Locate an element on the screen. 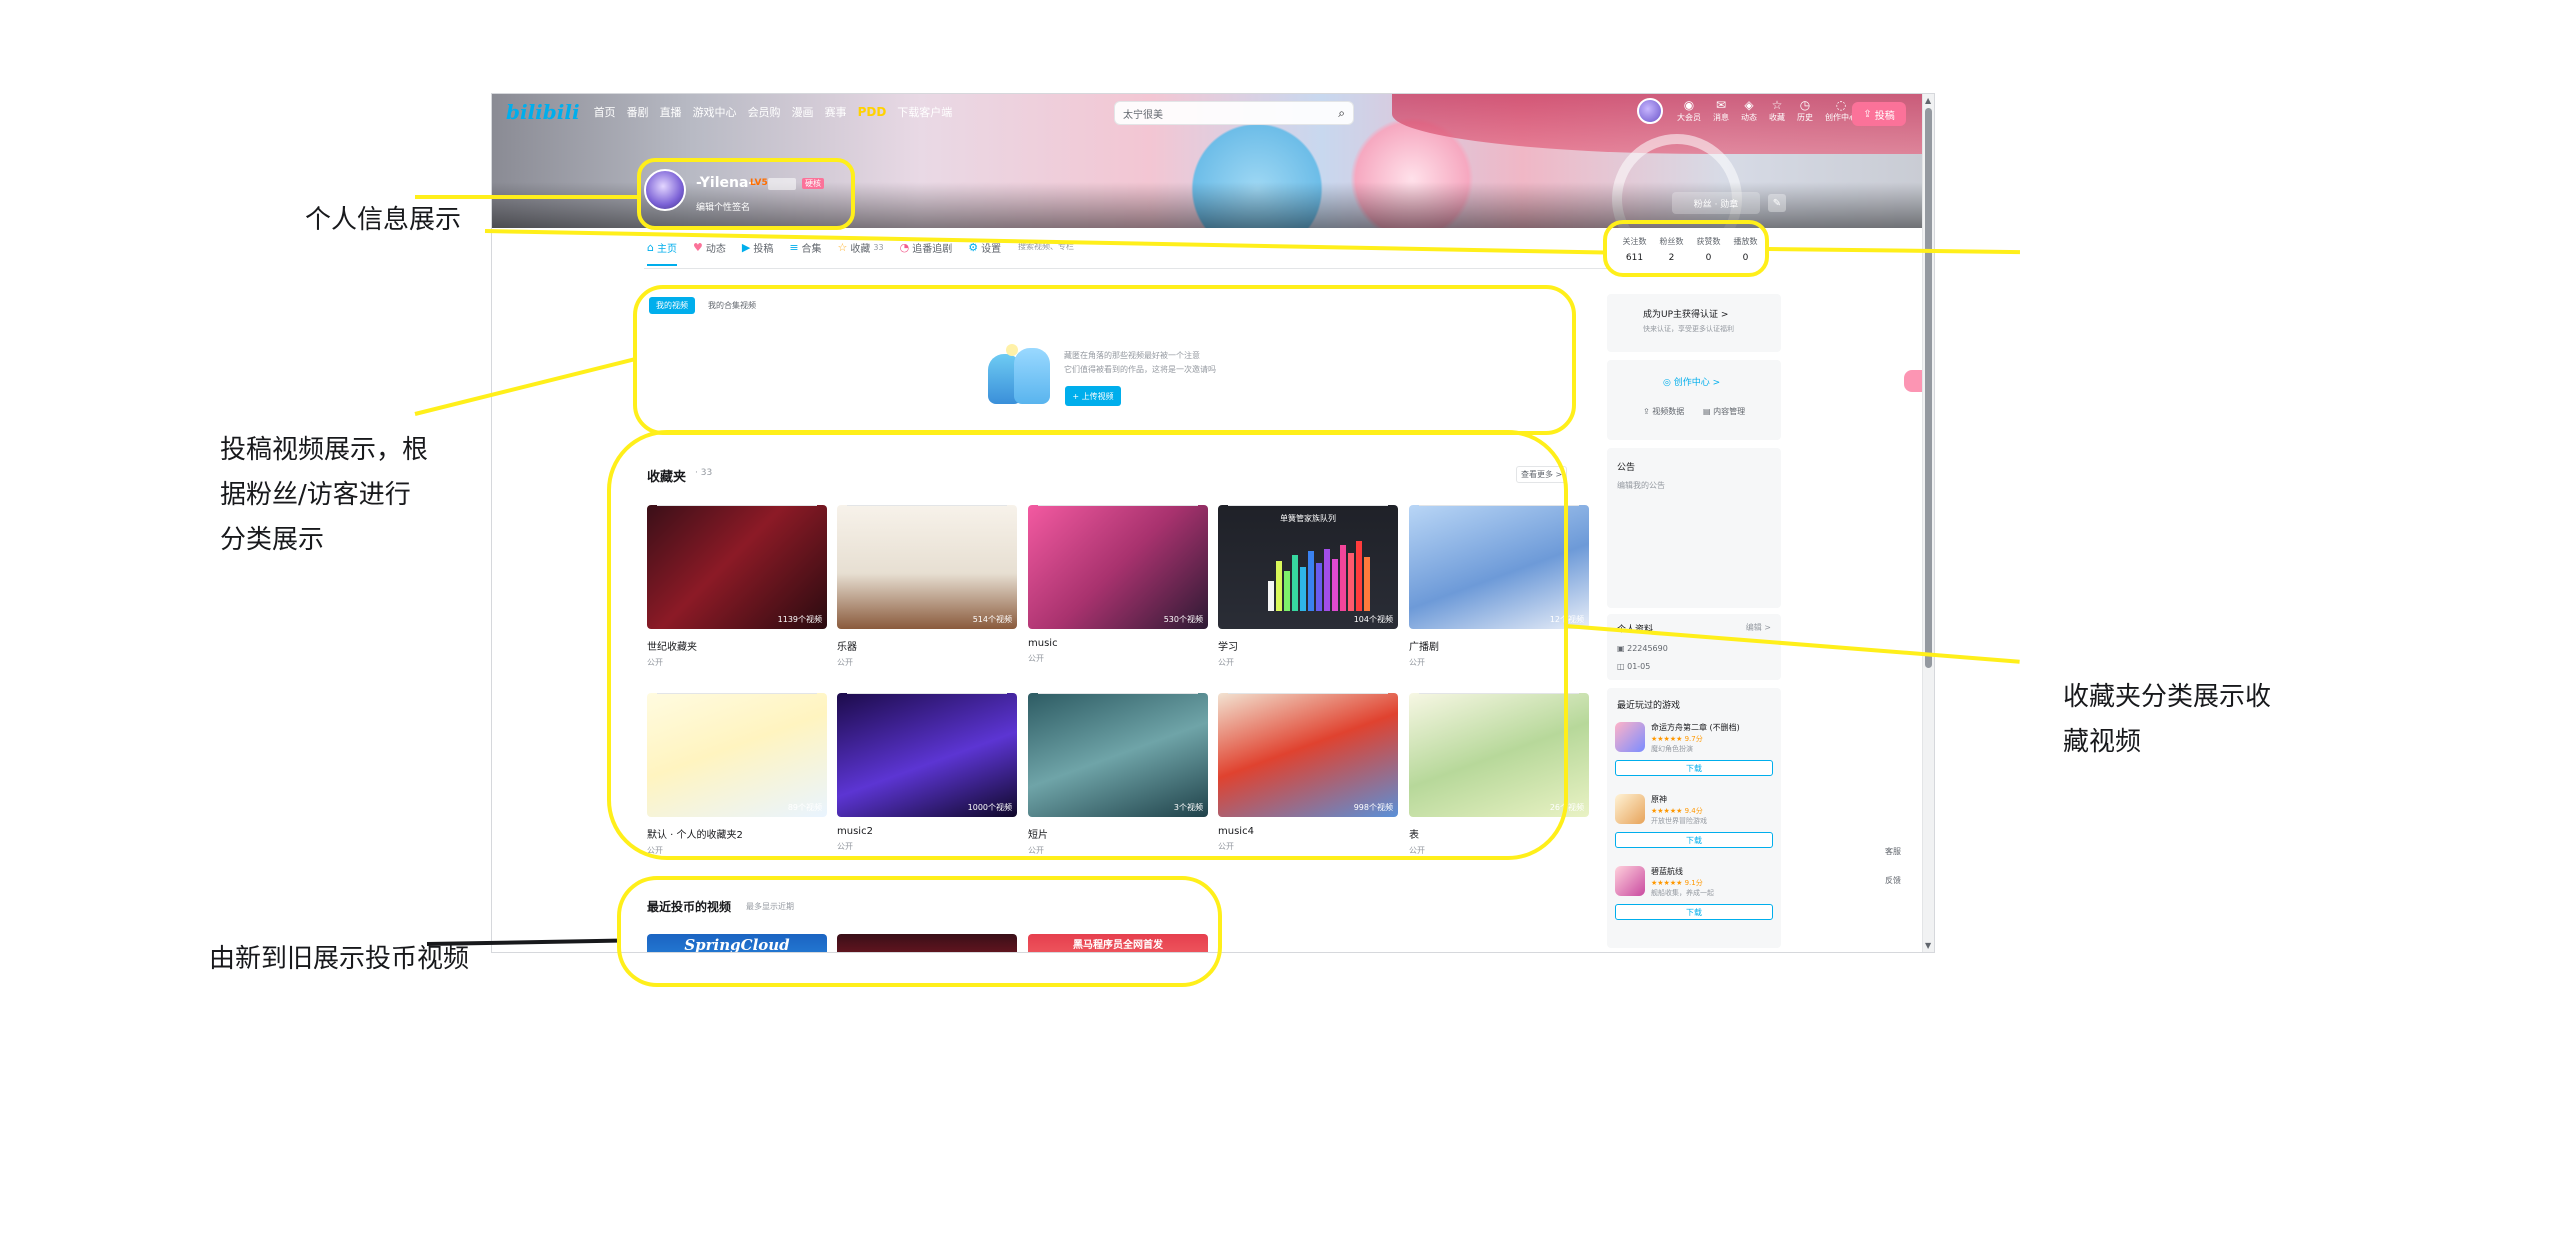 This screenshot has height=1251, width=2549. message-entry: ✉ 消息 is located at coordinates (1721, 110).